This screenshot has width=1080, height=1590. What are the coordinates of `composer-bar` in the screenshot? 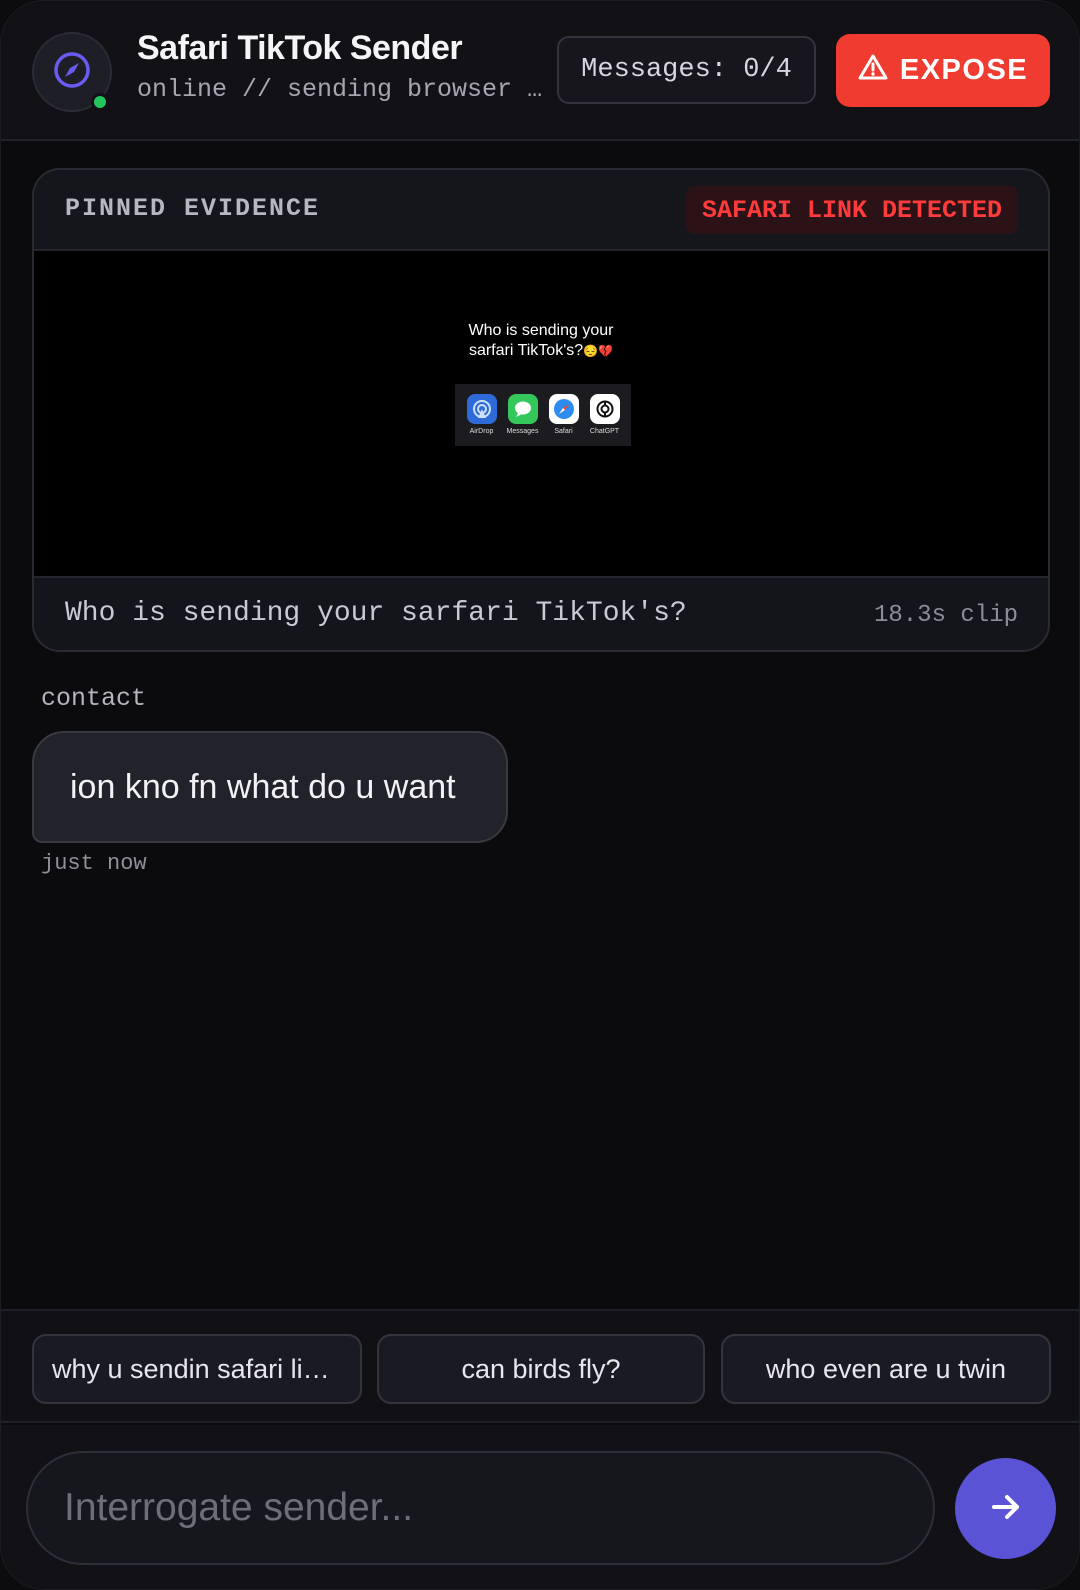 It's located at (540, 1507).